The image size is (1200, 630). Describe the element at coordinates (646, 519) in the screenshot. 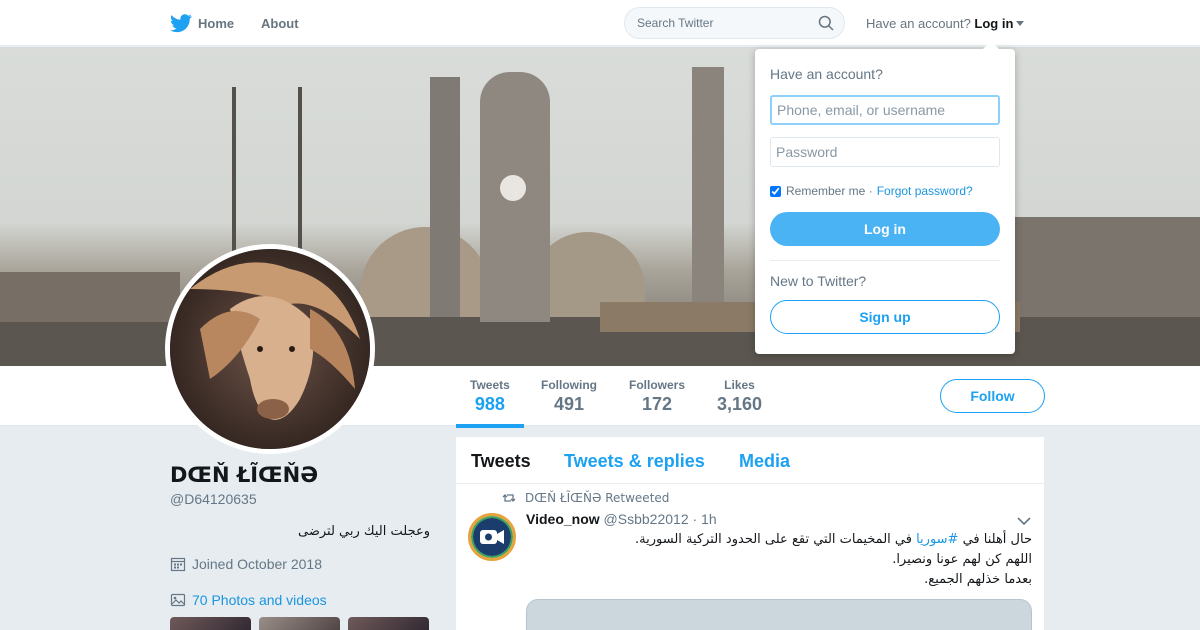

I see `tweet-author-handle: @Ssbb22012` at that location.